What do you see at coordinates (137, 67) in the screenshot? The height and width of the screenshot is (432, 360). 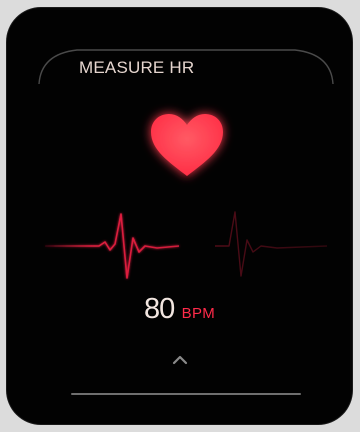 I see `screen-title: MEASURE HR` at bounding box center [137, 67].